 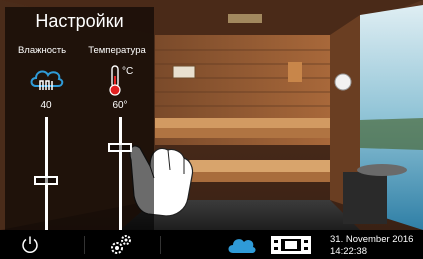 What do you see at coordinates (46, 105) in the screenshot?
I see `humidity-value: 40` at bounding box center [46, 105].